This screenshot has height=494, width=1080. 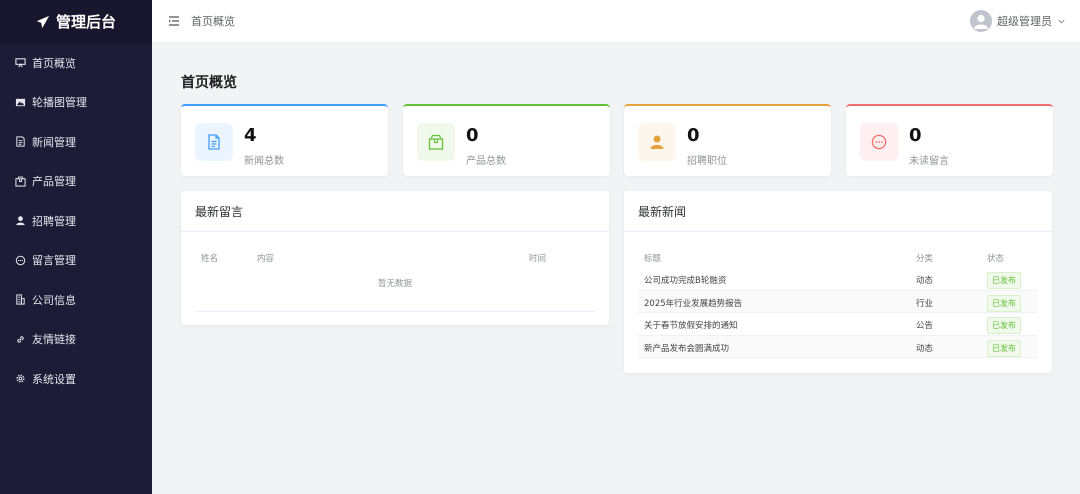 I want to click on breadcrumb: 首页概览, so click(x=213, y=21).